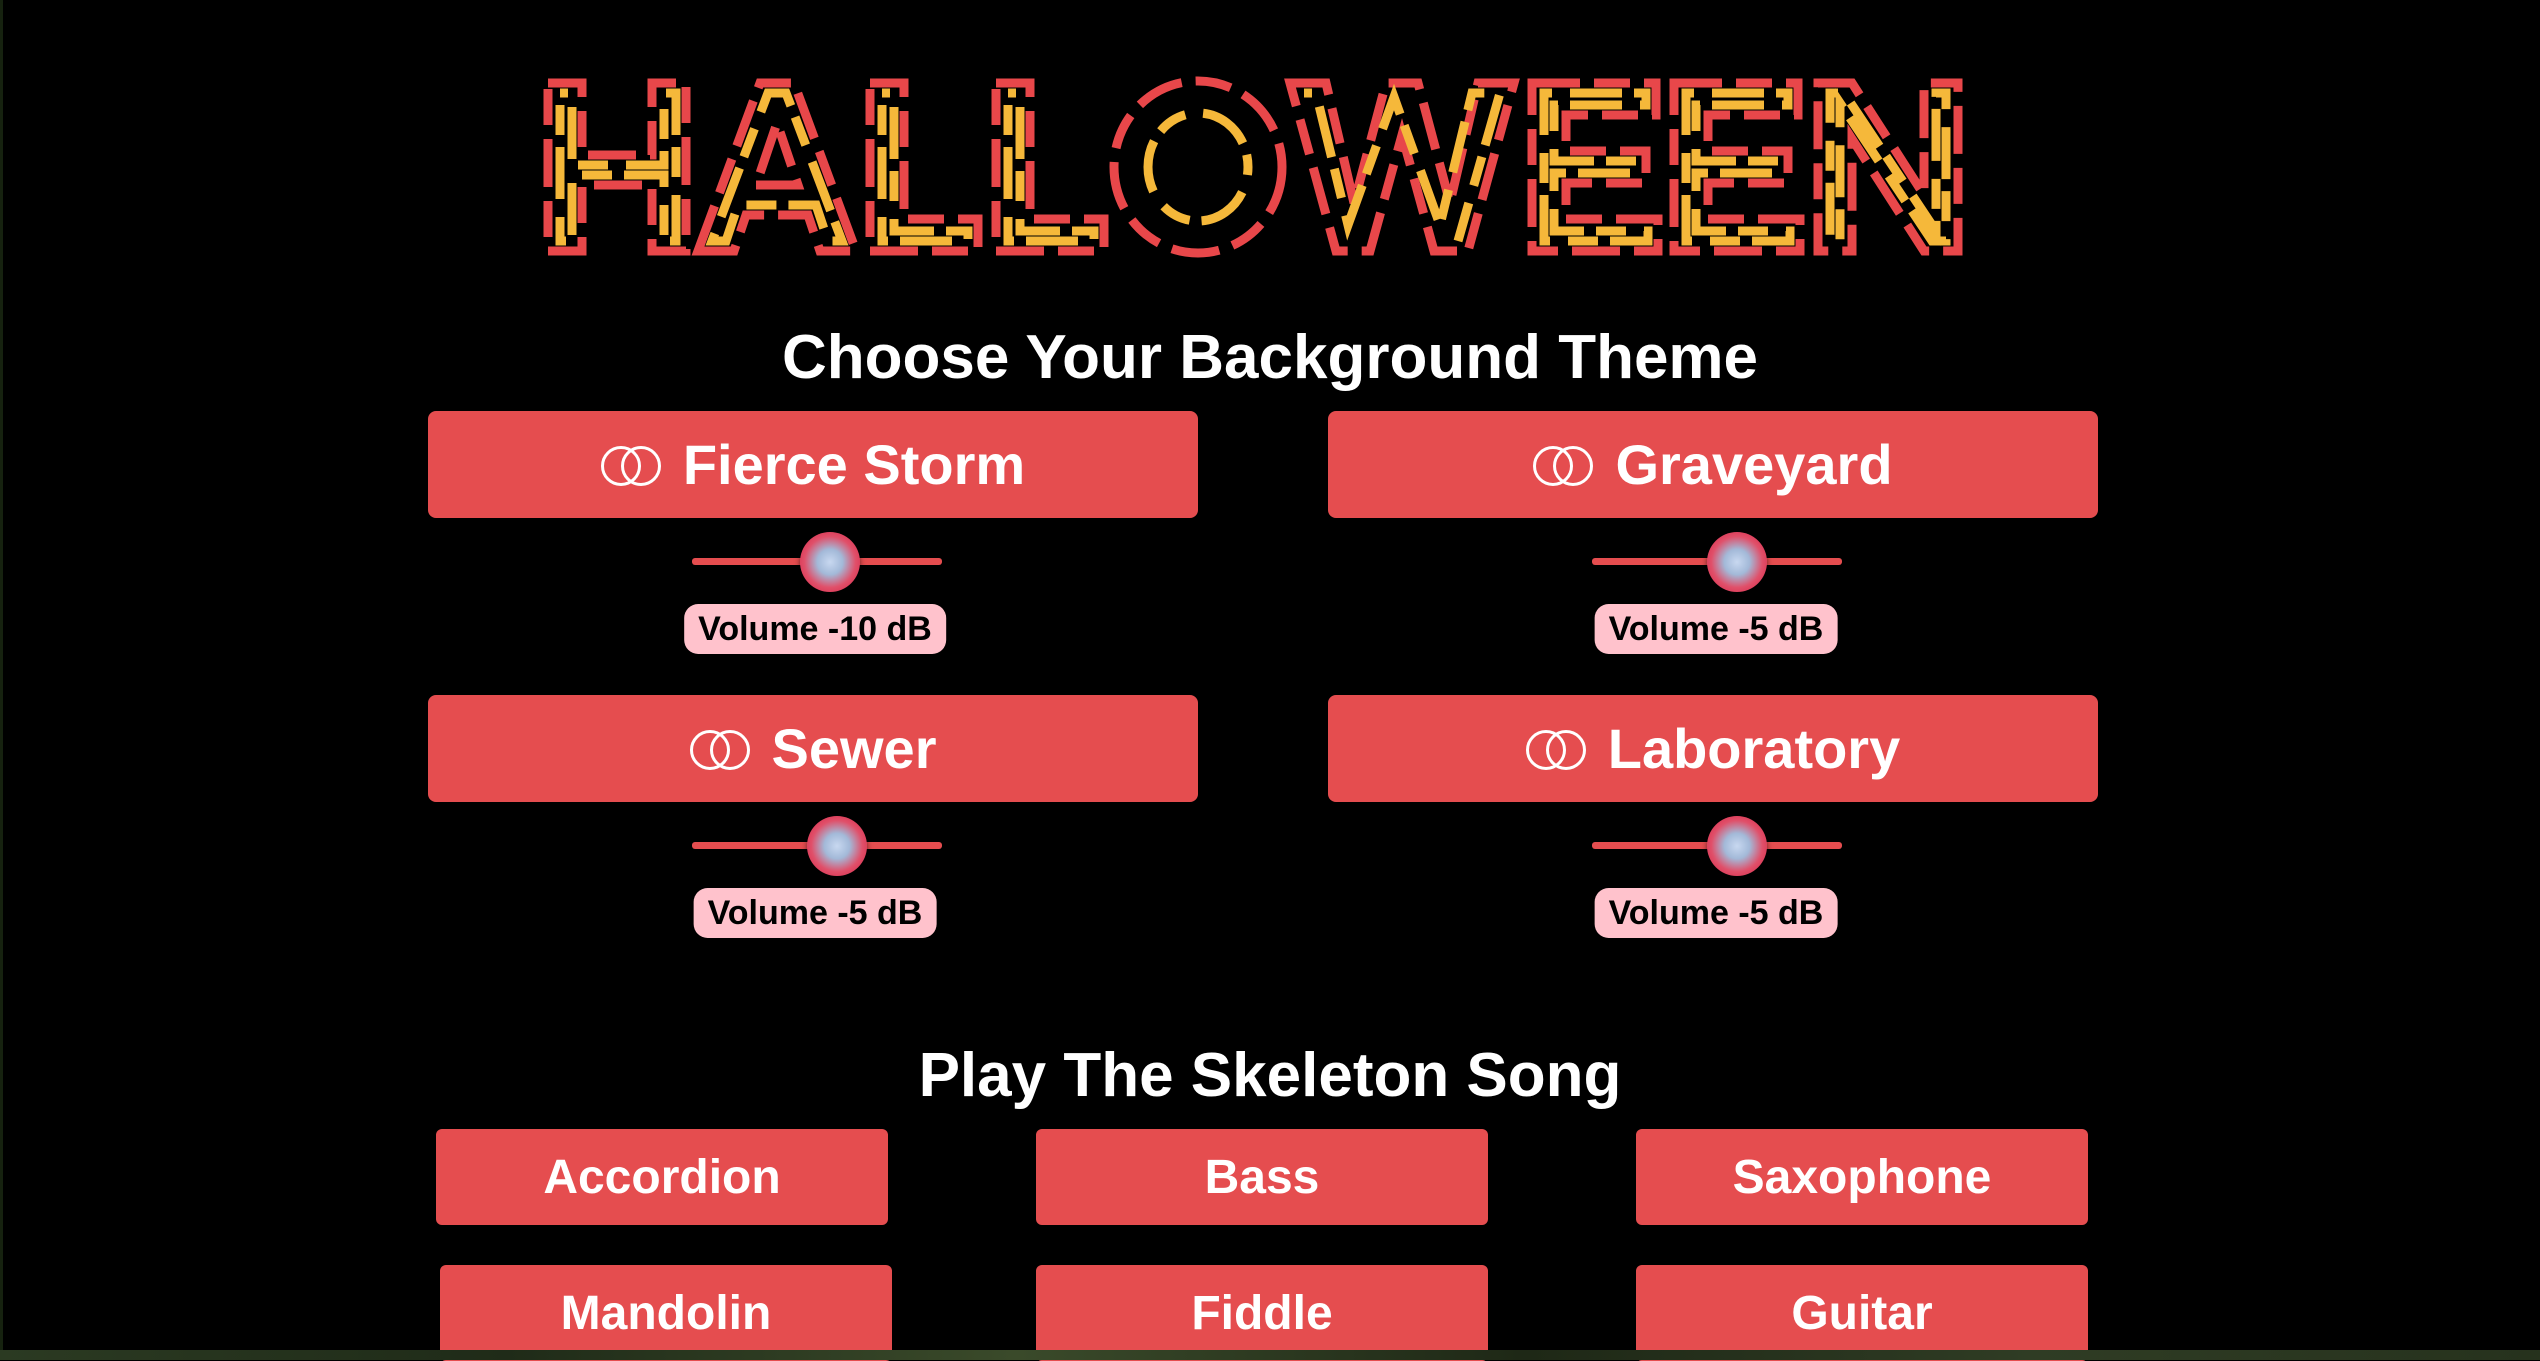 The image size is (2540, 1361). Describe the element at coordinates (1716, 629) in the screenshot. I see `volume-label-graveyard: Volume -5 dB` at that location.